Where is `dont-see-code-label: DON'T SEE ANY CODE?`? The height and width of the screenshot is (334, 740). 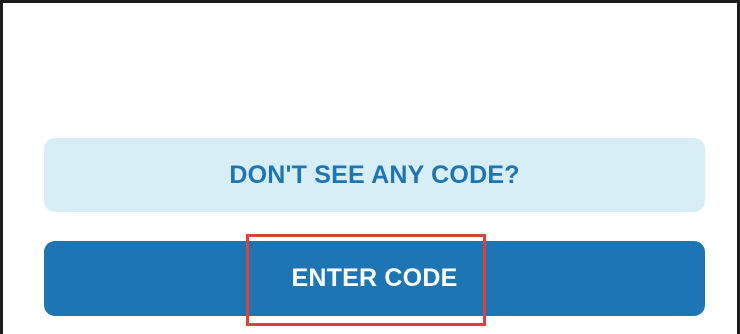
dont-see-code-label: DON'T SEE ANY CODE? is located at coordinates (374, 174).